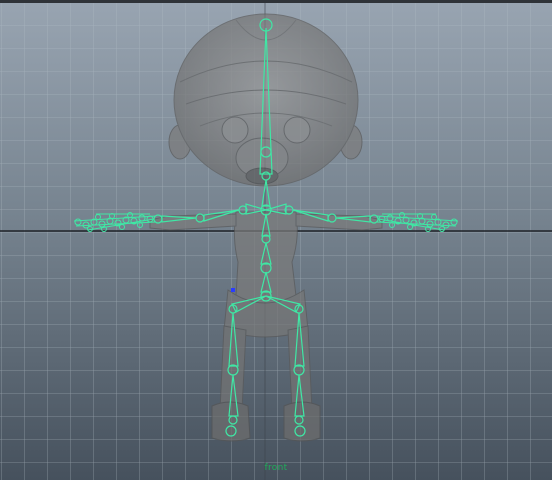 The height and width of the screenshot is (480, 552). What do you see at coordinates (300, 368) in the screenshot?
I see `mesh-leg-right` at bounding box center [300, 368].